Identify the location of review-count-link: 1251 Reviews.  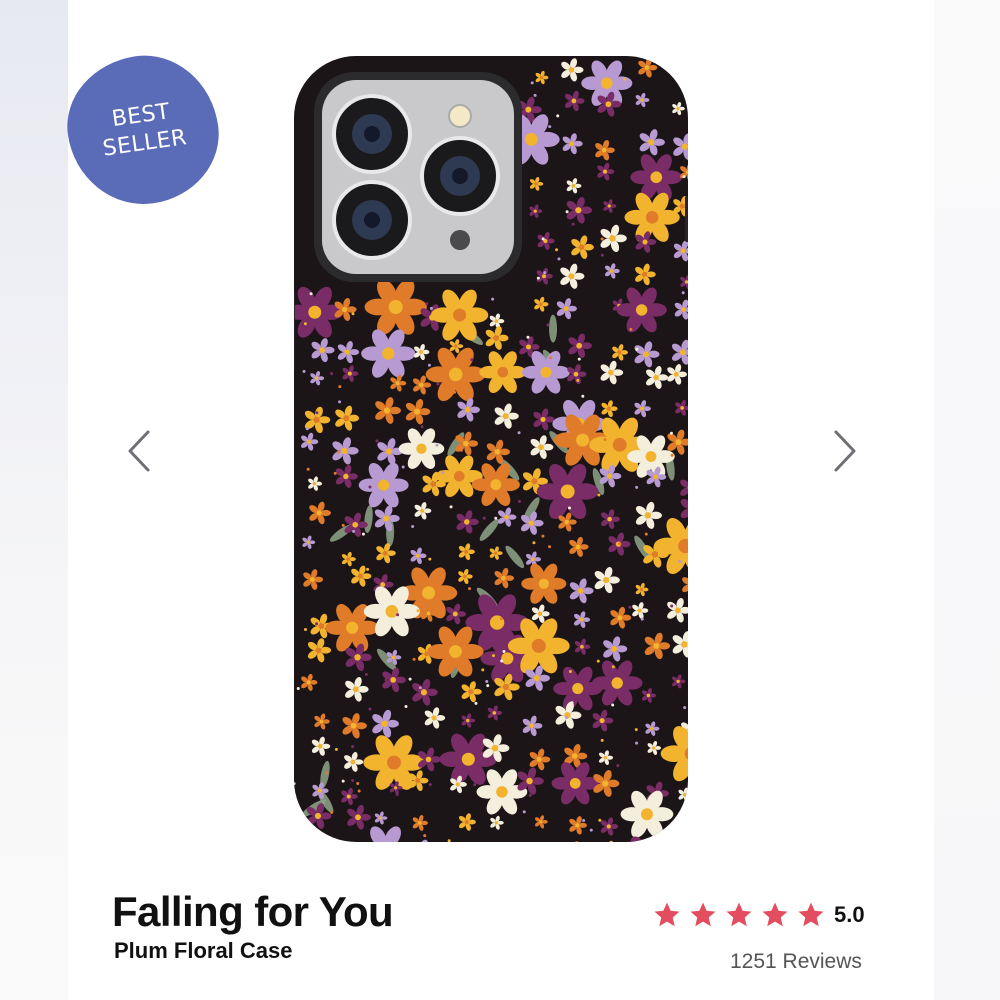
(796, 962).